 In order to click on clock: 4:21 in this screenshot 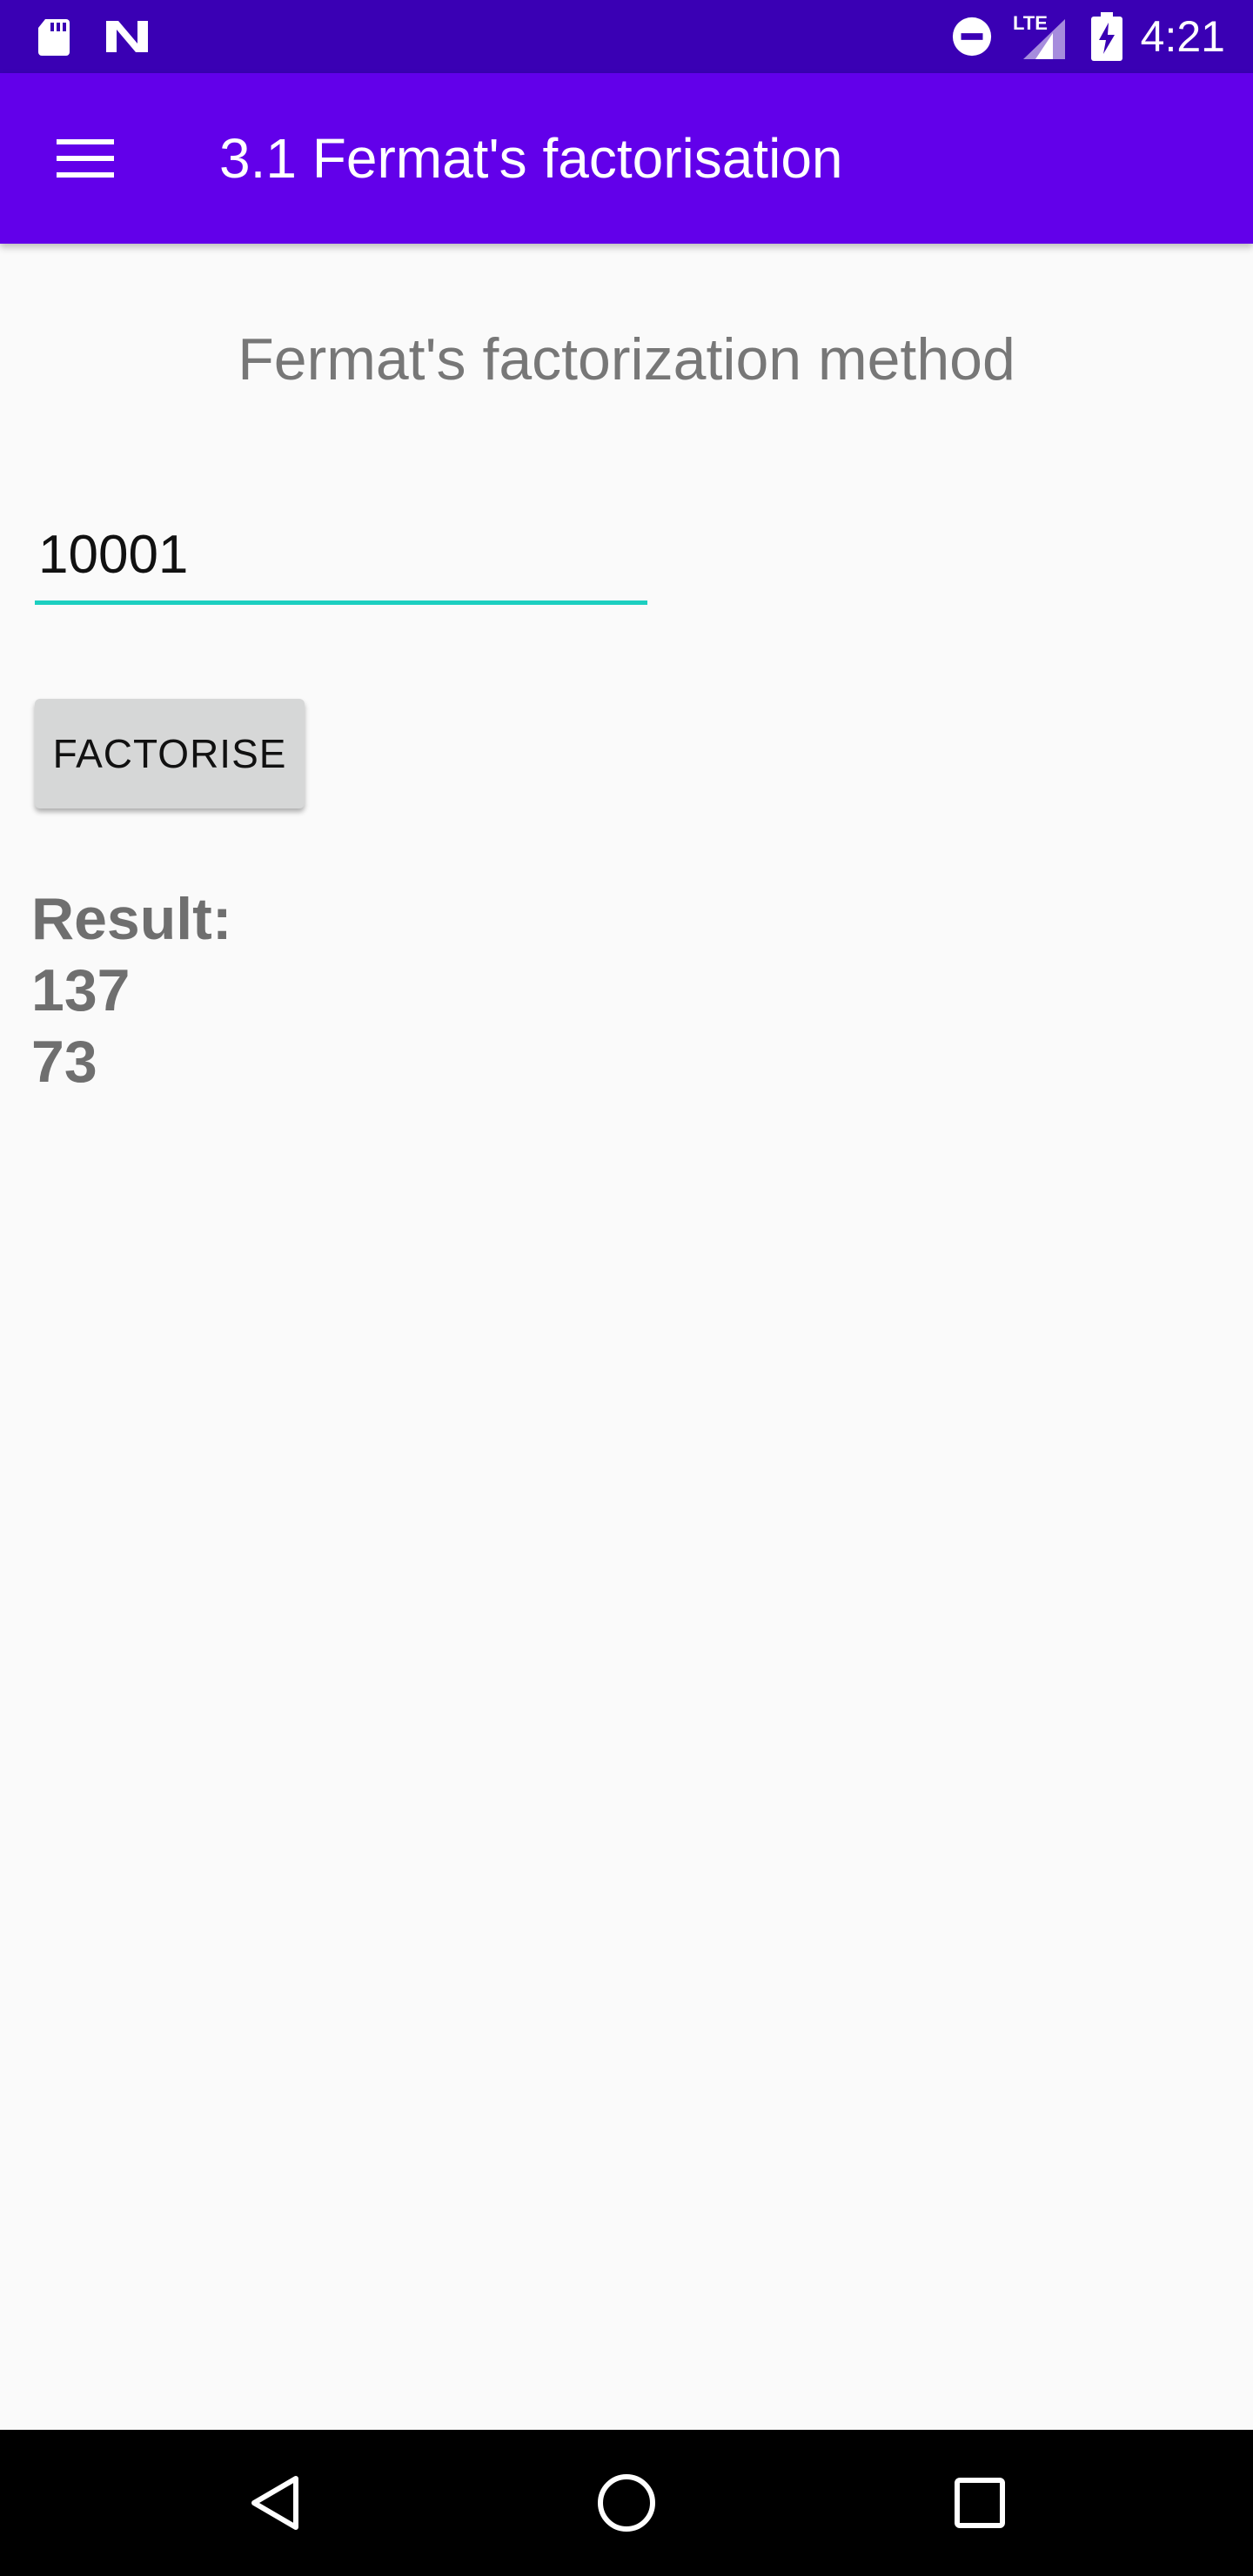, I will do `click(1182, 37)`.